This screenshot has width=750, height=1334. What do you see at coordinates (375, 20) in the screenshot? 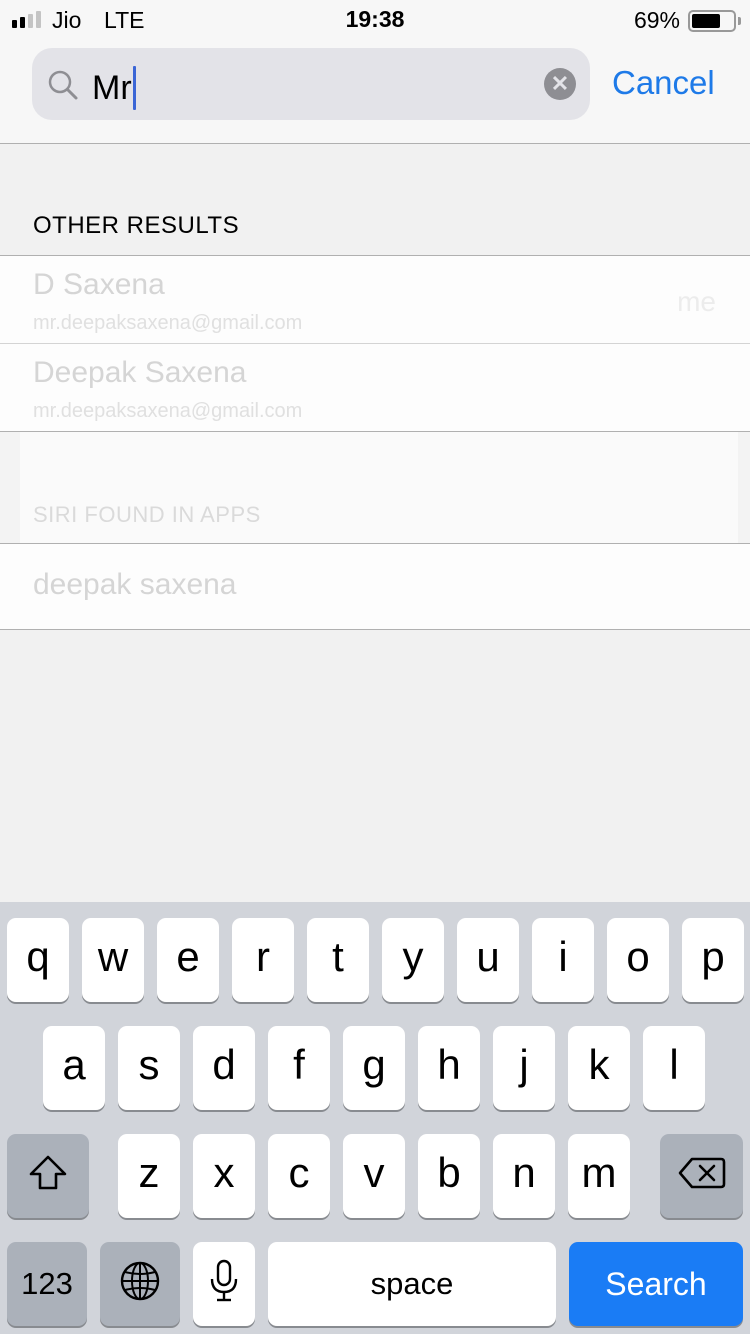
I see `status-bar: Jio LTE 19:38 69%` at bounding box center [375, 20].